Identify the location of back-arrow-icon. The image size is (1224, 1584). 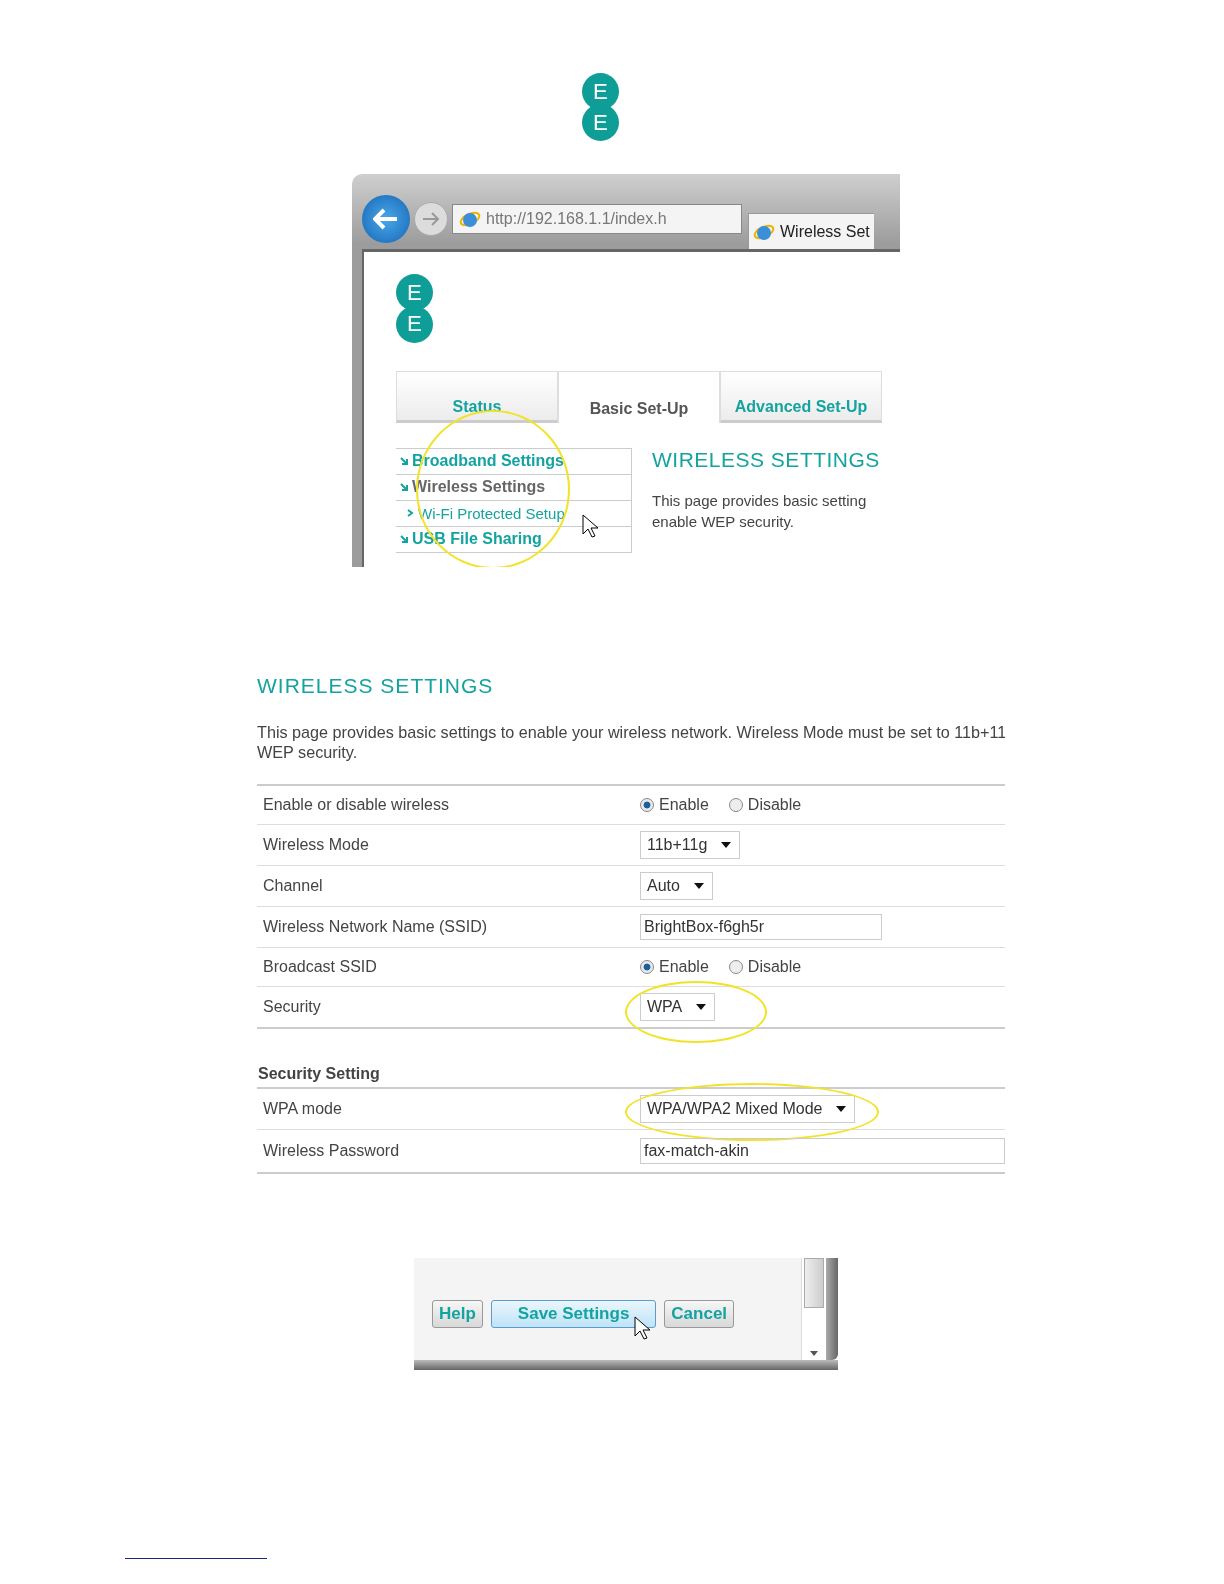
(386, 218).